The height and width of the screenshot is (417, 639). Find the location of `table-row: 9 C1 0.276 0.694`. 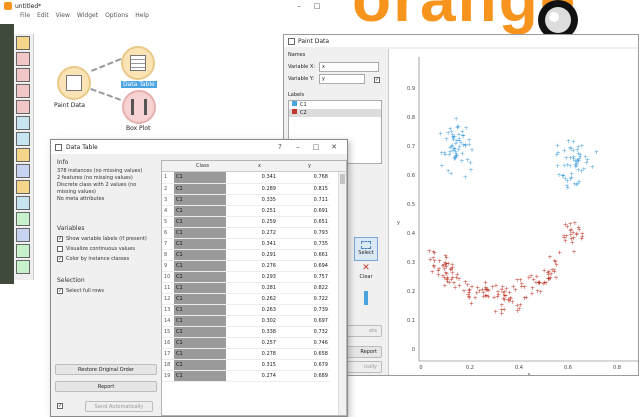

table-row: 9 C1 0.276 0.694 is located at coordinates (246, 266).